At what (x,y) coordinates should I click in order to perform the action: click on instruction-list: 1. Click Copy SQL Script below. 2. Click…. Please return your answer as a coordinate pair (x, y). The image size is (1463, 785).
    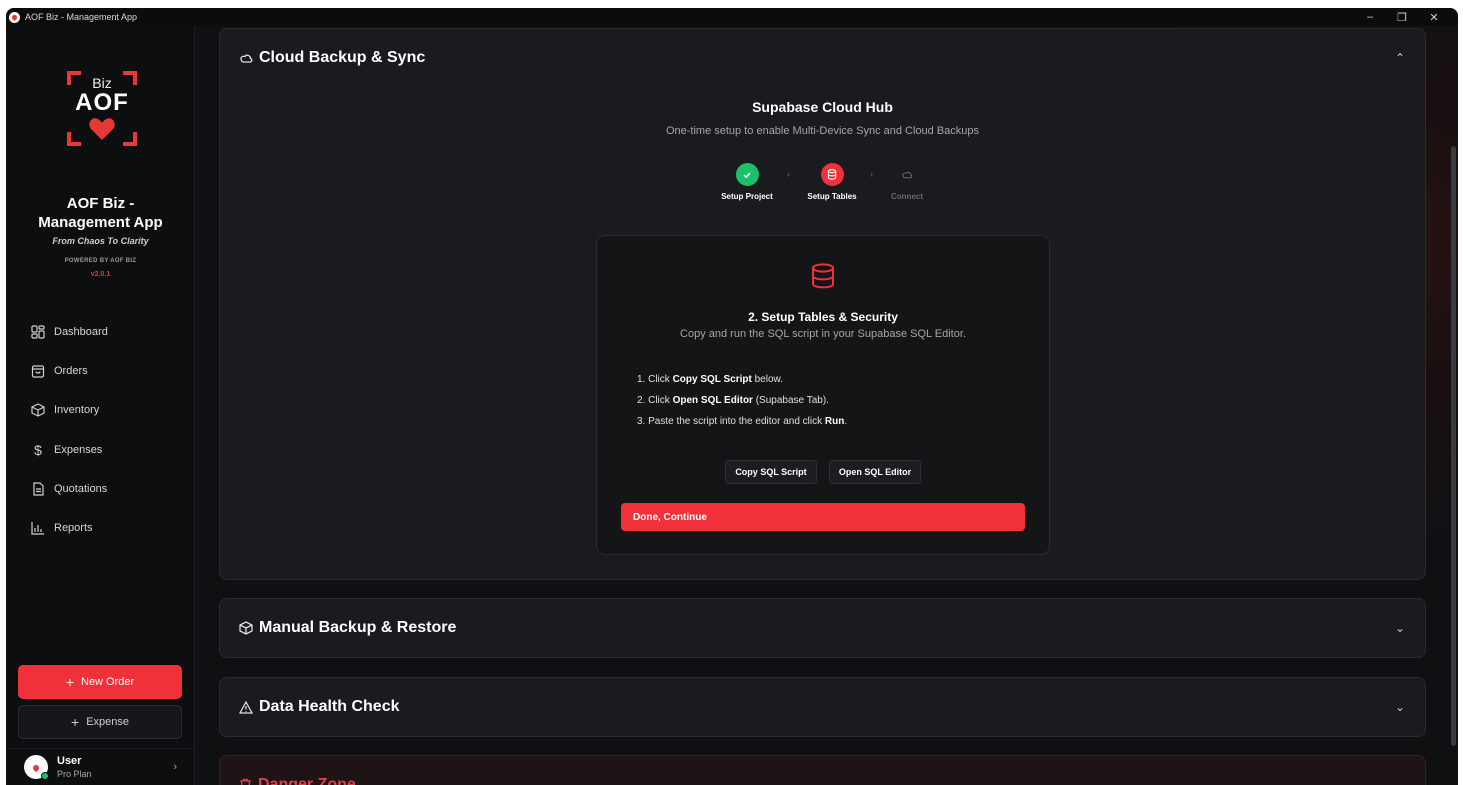
    Looking at the image, I should click on (742, 405).